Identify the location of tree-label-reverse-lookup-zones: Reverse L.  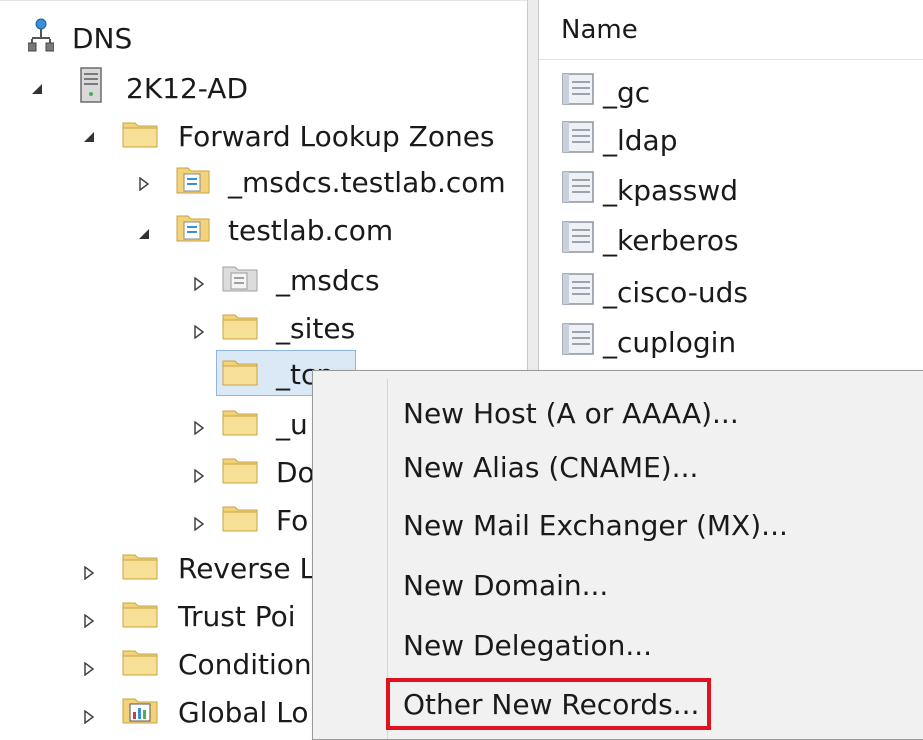
(247, 568).